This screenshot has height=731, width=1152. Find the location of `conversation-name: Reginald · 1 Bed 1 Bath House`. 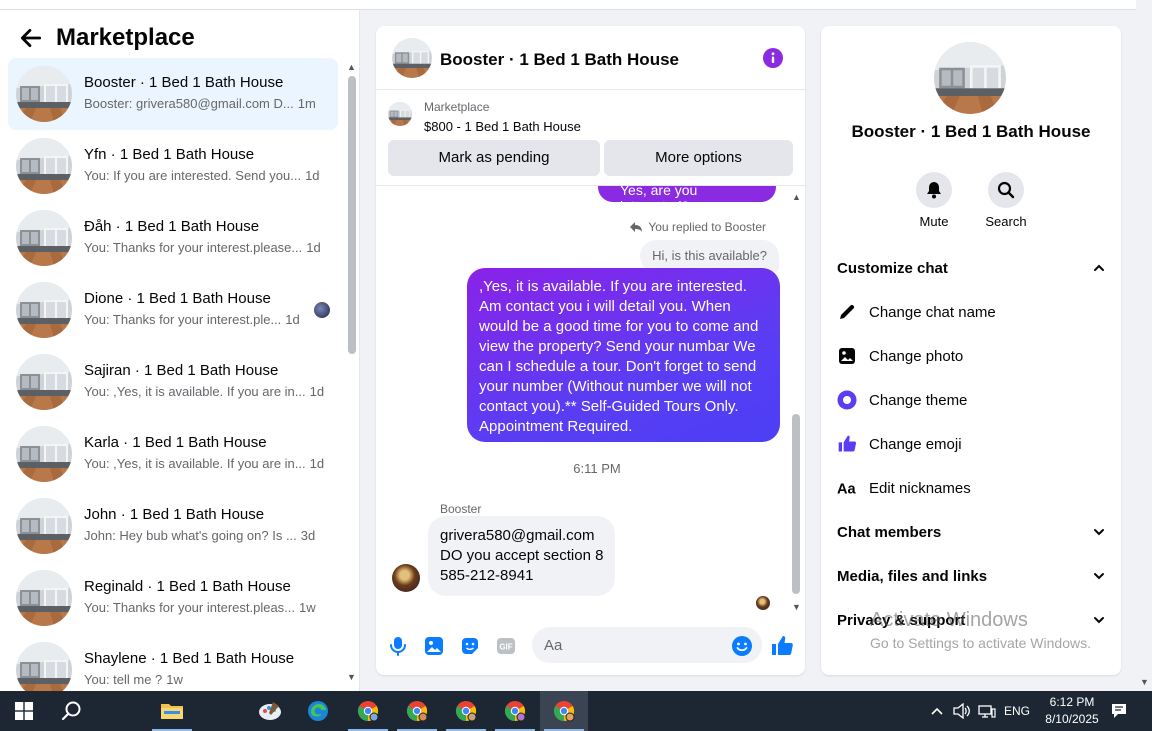

conversation-name: Reginald · 1 Bed 1 Bath House is located at coordinates (187, 586).